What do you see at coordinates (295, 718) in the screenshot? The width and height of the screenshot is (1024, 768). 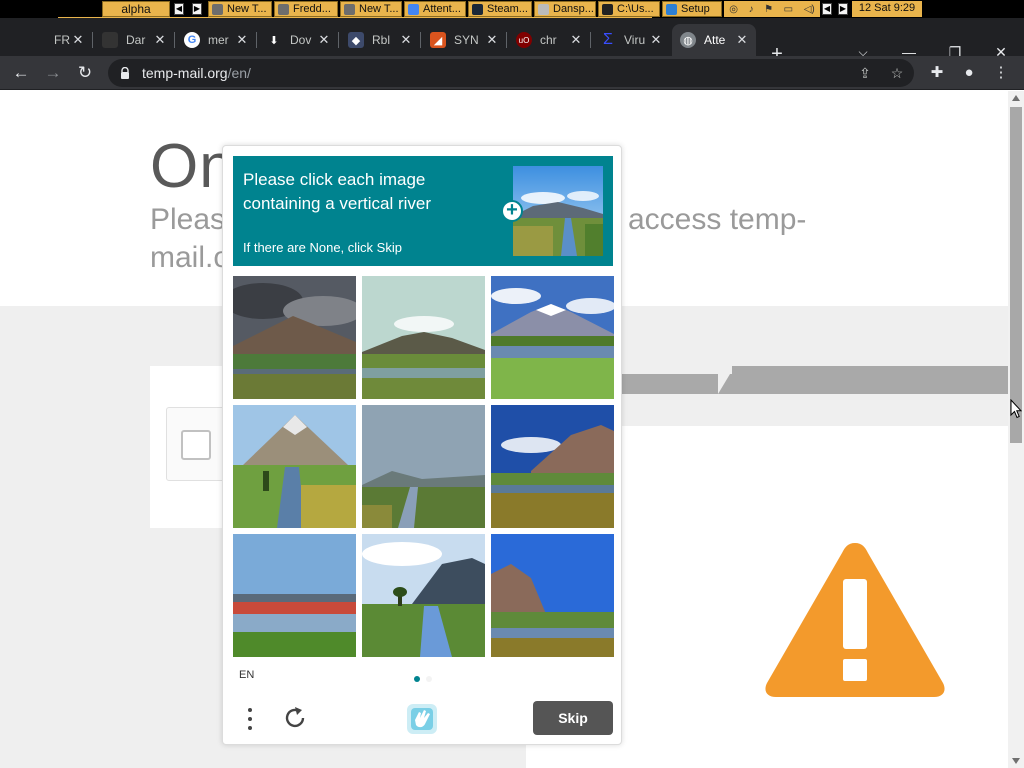 I see `refresh-challenge-icon` at bounding box center [295, 718].